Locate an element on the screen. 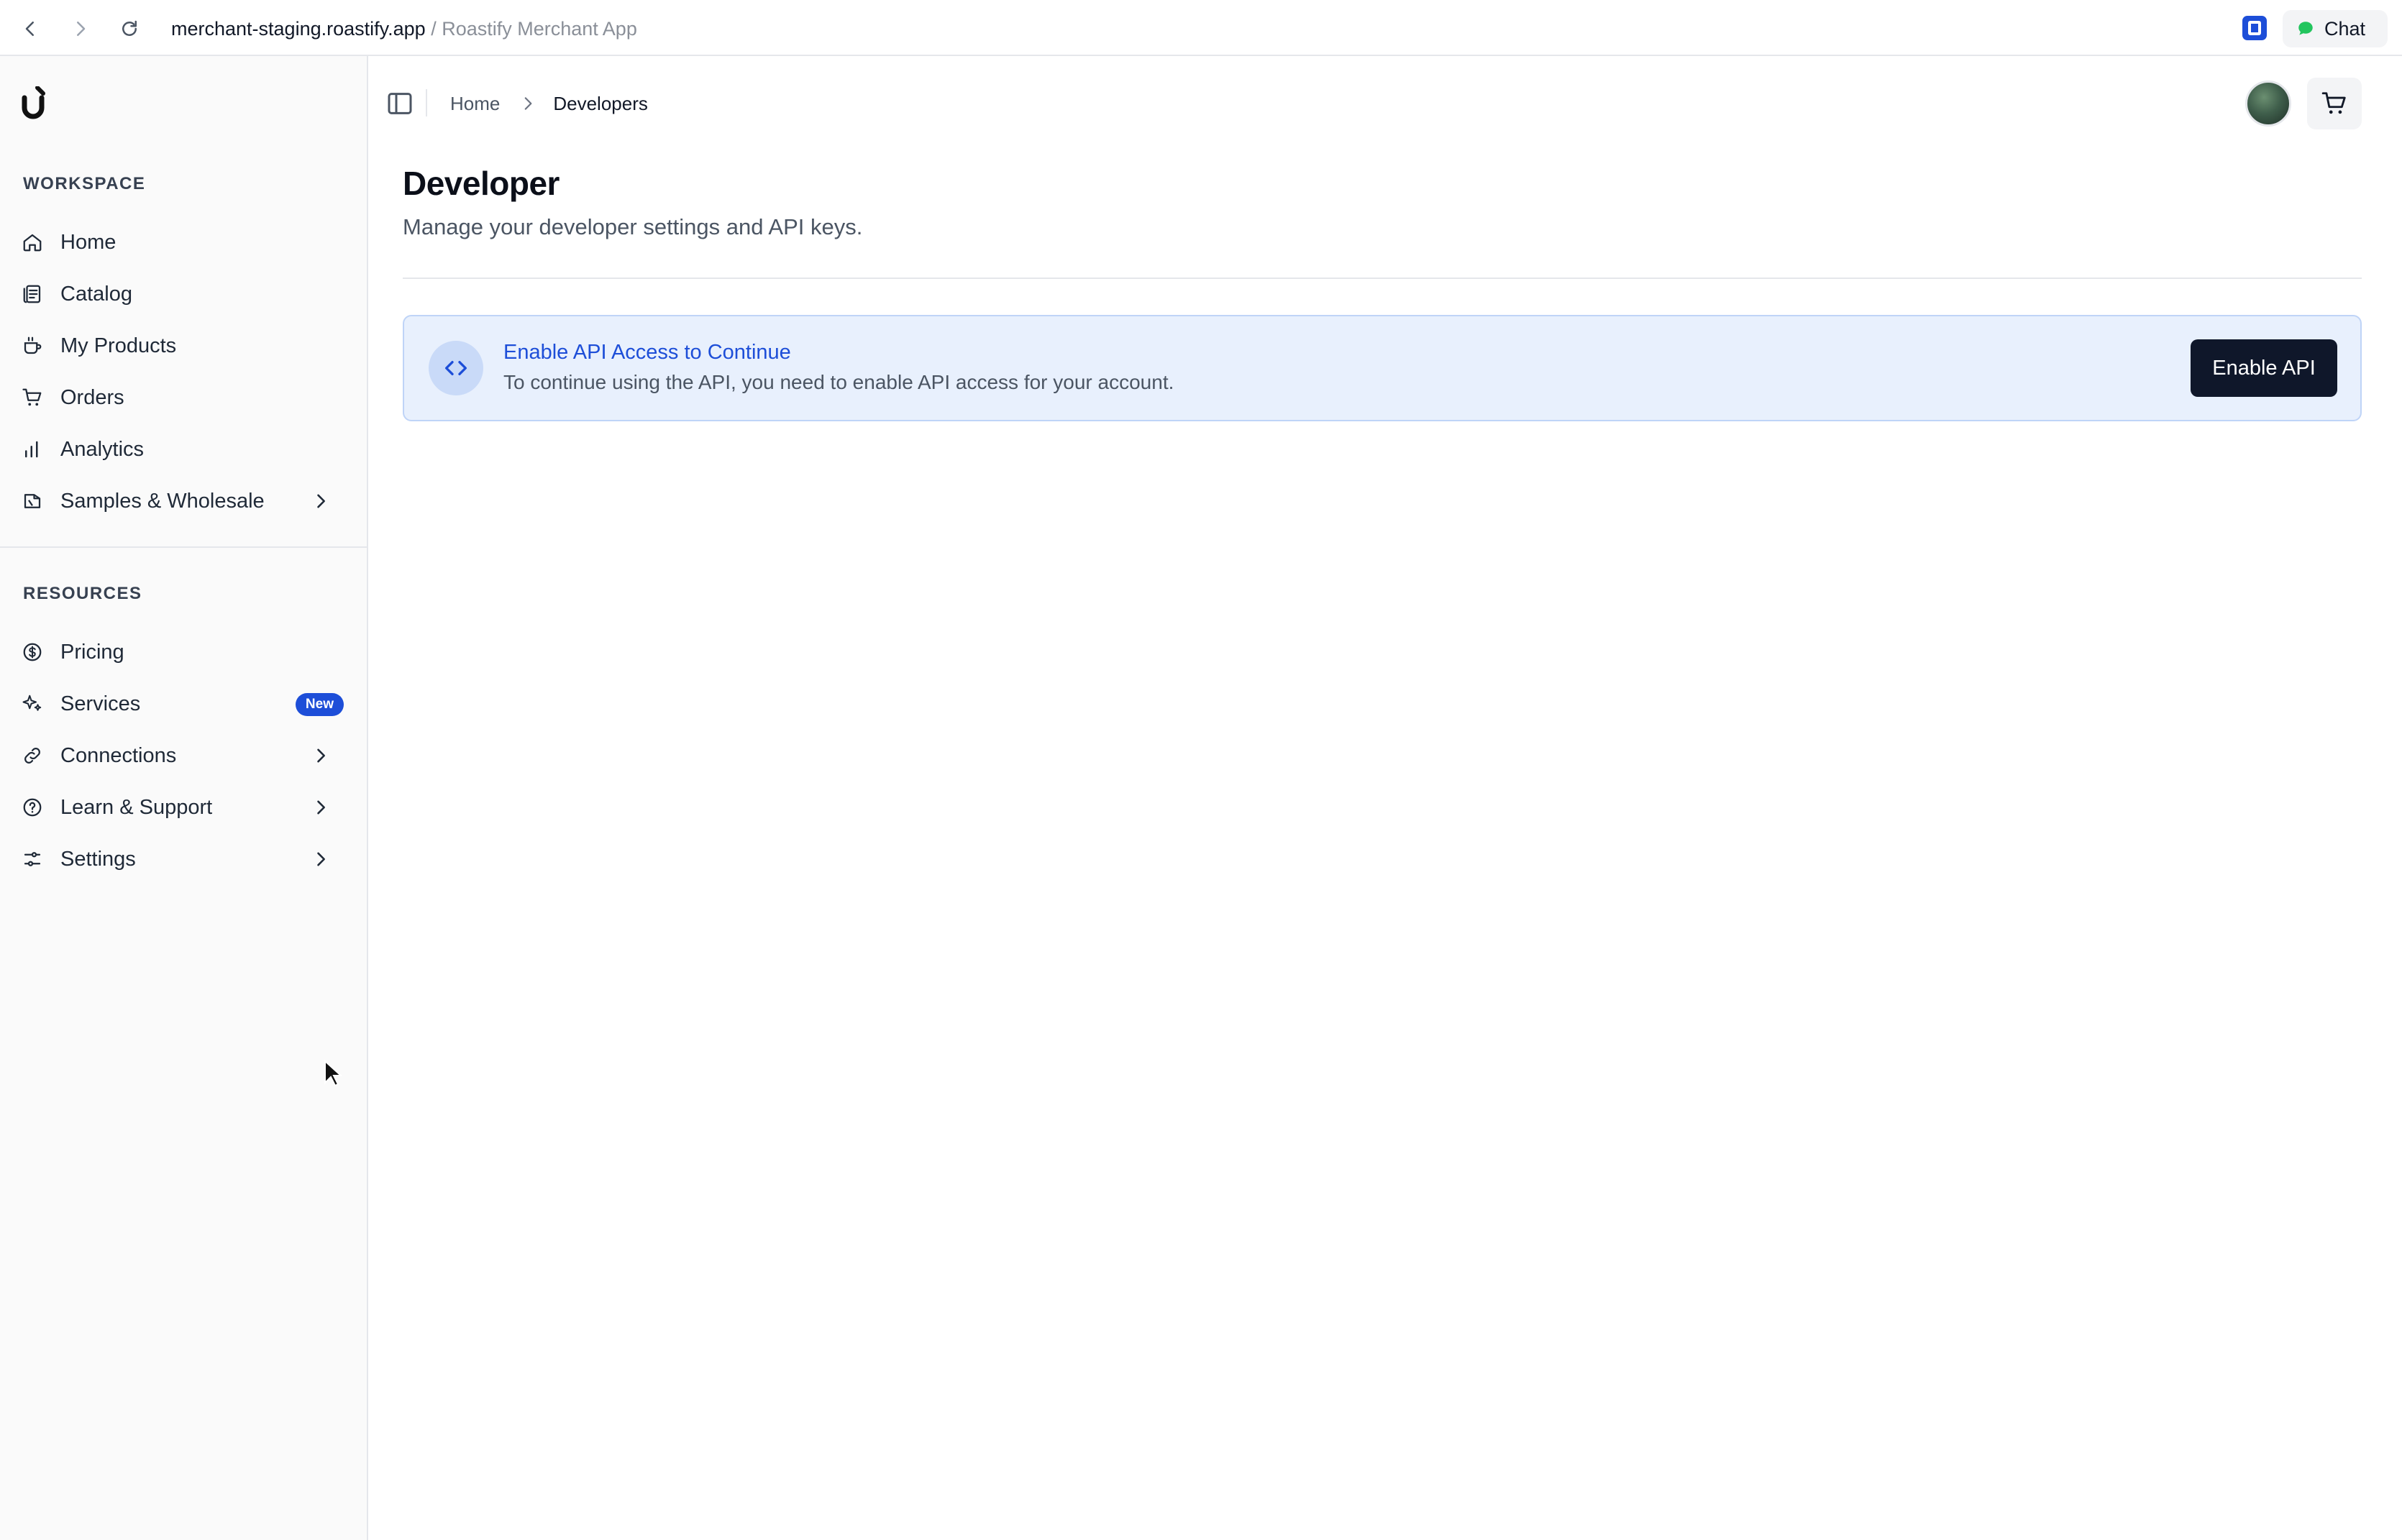 This screenshot has width=2402, height=1540. cart-button is located at coordinates (2334, 103).